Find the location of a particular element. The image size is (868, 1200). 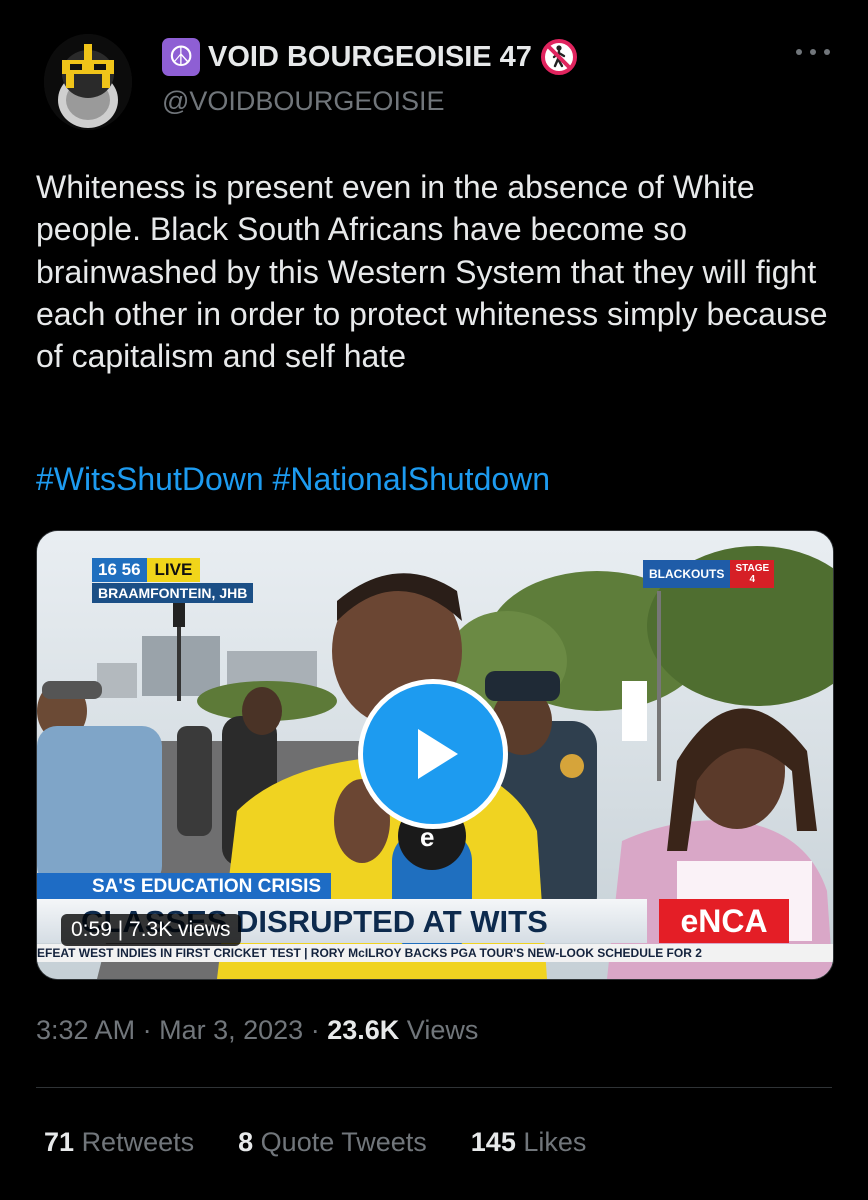

no-pedestrians-icon is located at coordinates (558, 57).